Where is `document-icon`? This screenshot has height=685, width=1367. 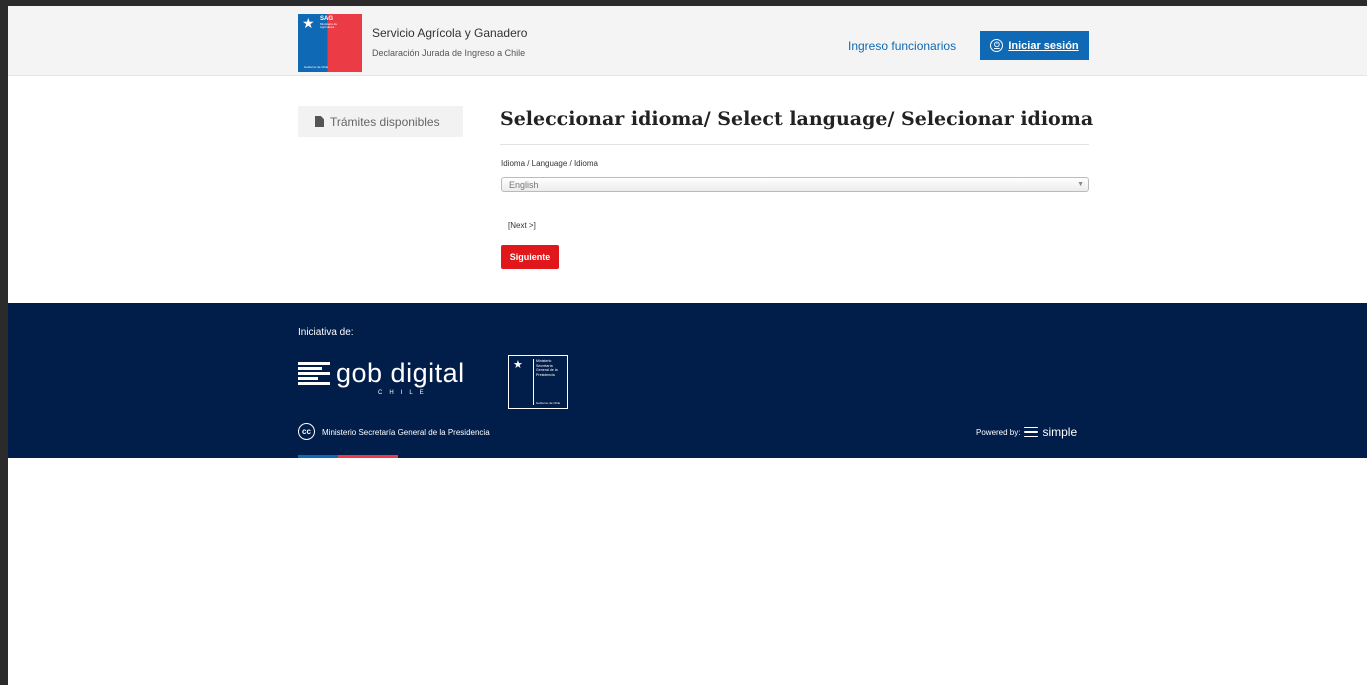 document-icon is located at coordinates (319, 121).